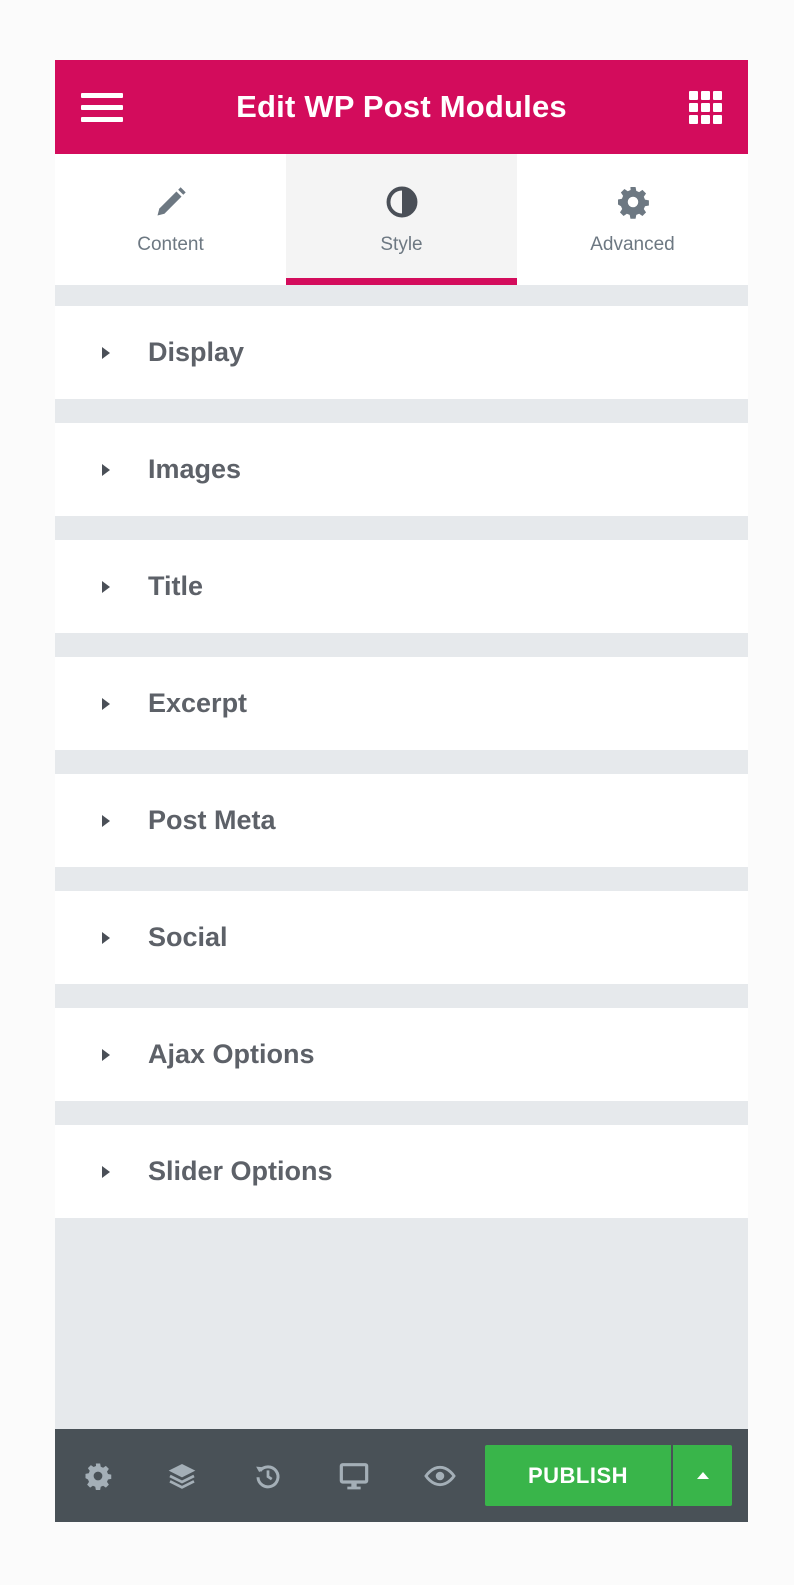  I want to click on responsive-icon, so click(354, 1476).